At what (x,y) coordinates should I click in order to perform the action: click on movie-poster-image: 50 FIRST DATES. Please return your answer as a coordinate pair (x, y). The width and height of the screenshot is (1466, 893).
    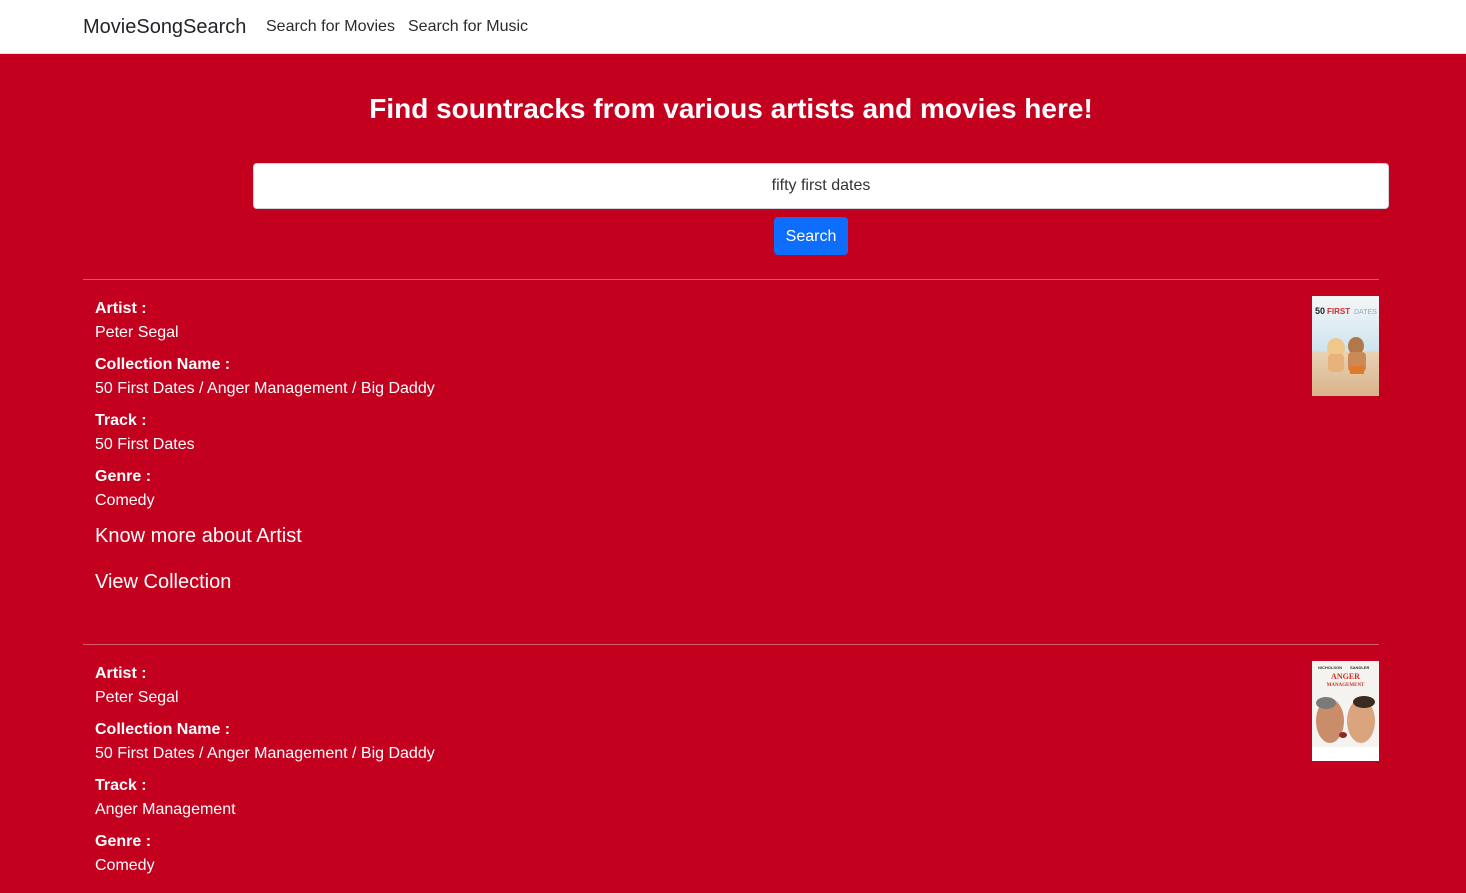
    Looking at the image, I should click on (1345, 346).